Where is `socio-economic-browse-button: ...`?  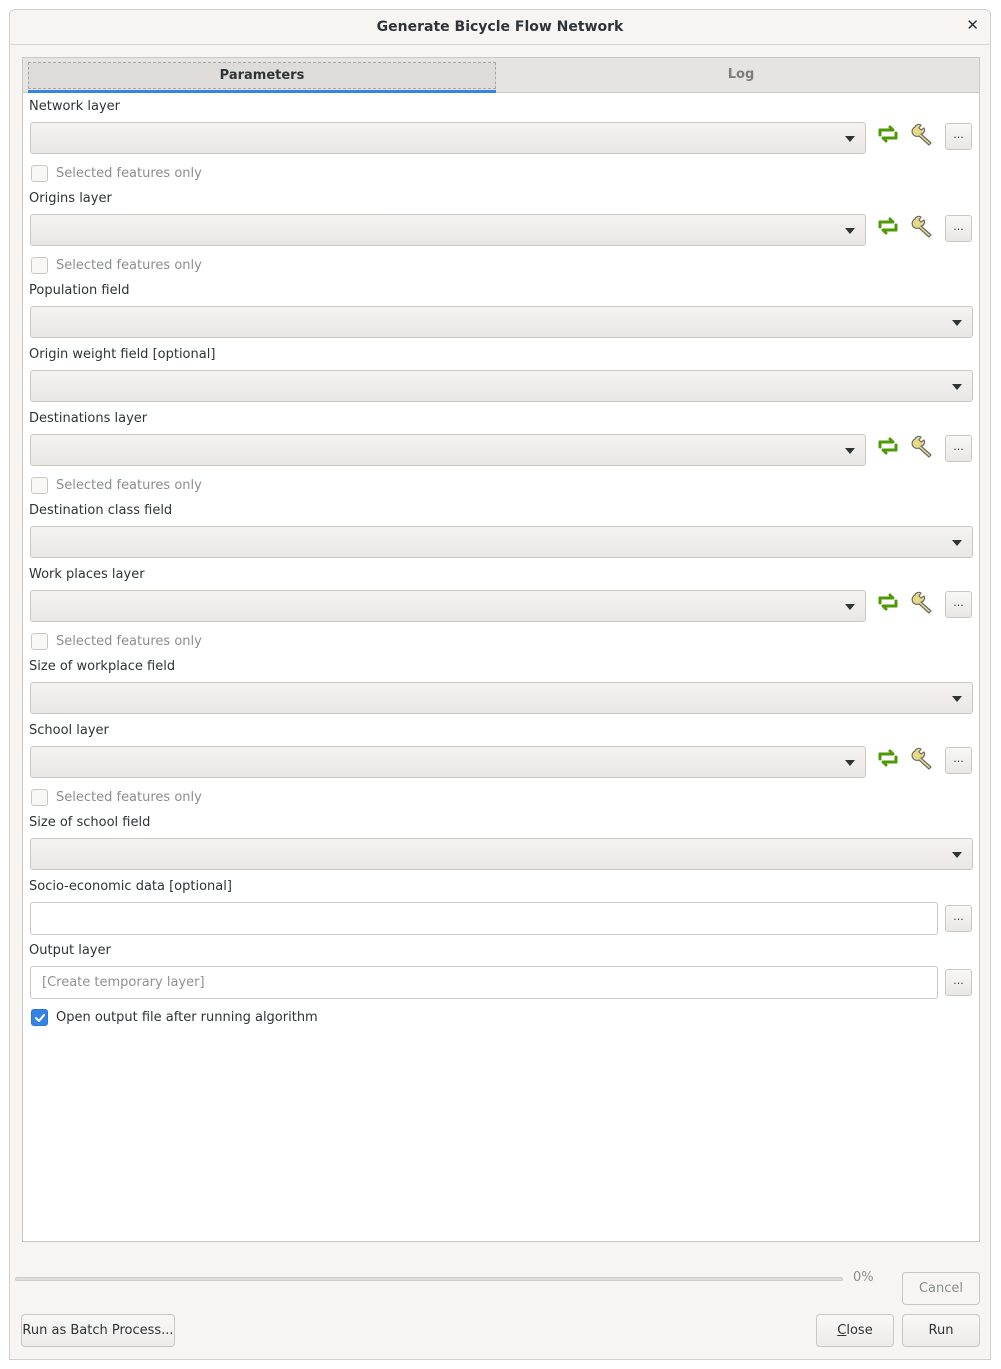
socio-economic-browse-button: ... is located at coordinates (958, 918).